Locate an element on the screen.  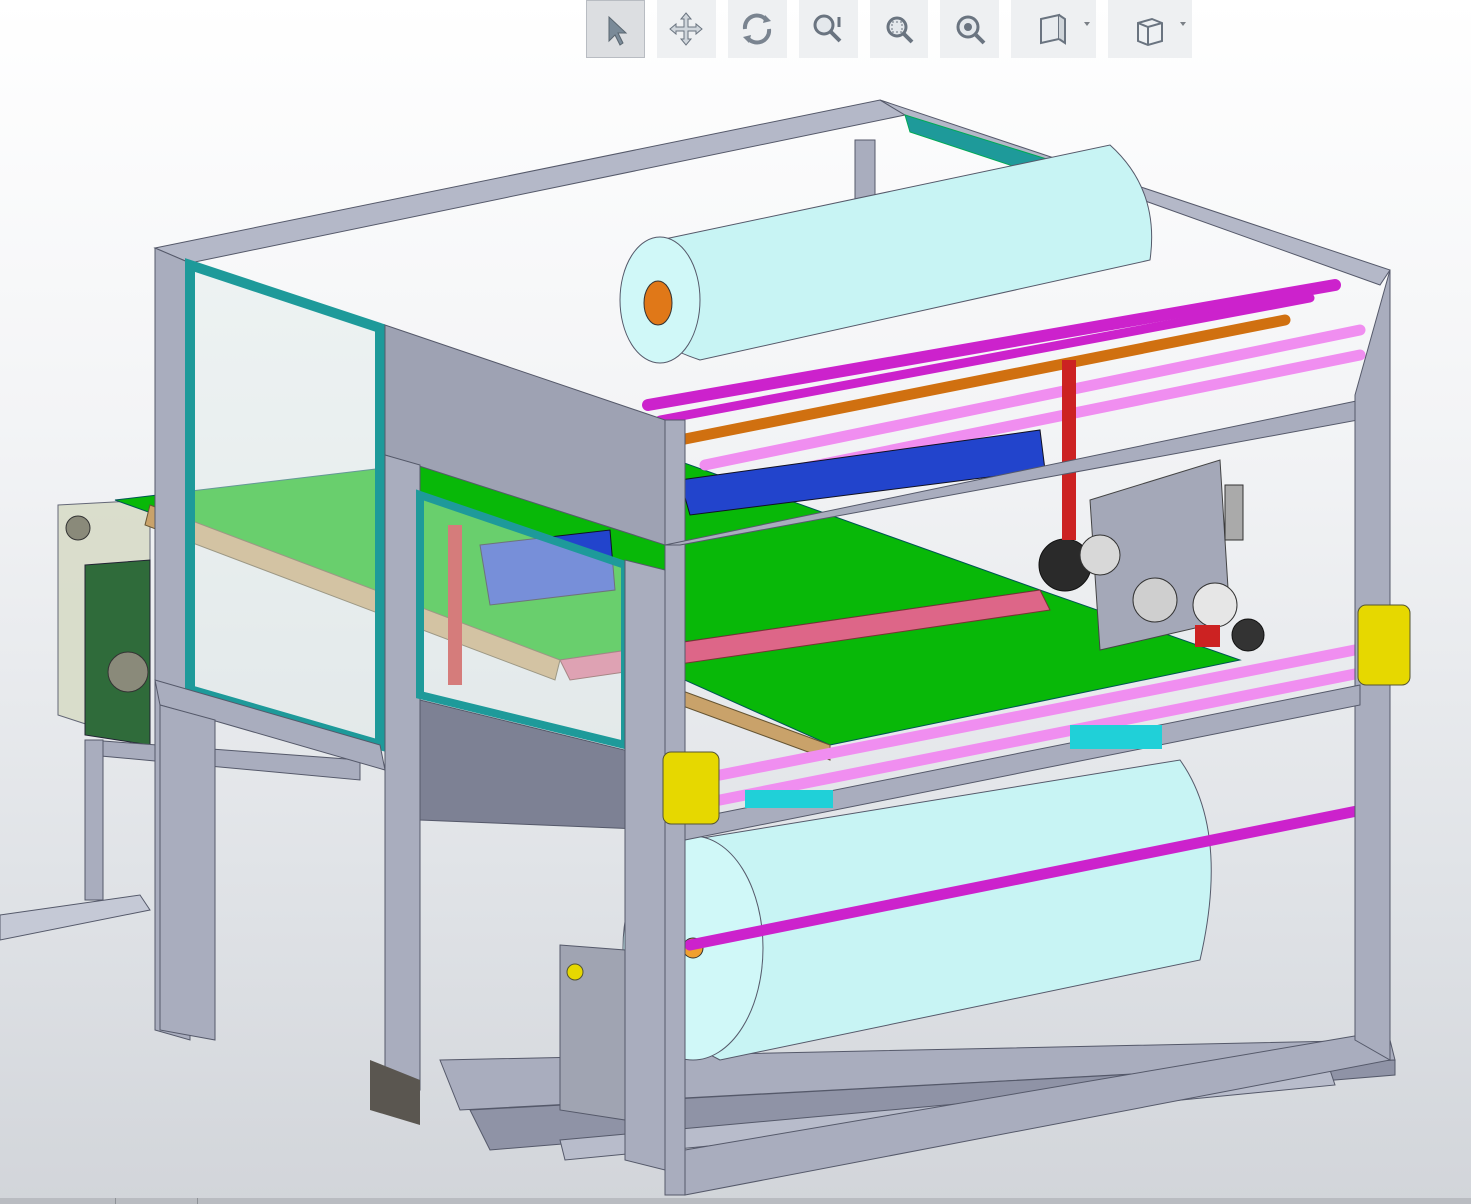
rotate-view-icon is located at coordinates (757, 29).